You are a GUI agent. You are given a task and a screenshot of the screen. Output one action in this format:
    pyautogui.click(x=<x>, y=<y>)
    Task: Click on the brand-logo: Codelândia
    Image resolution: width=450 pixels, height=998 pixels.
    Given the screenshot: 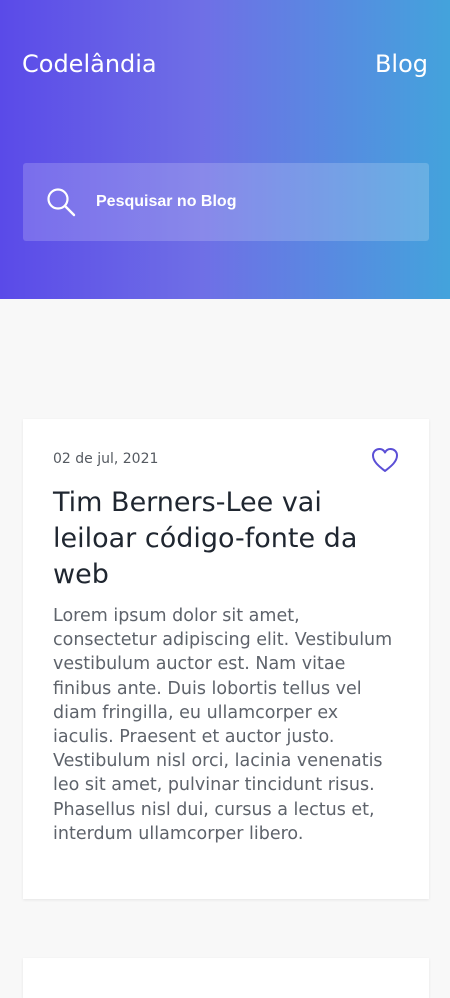 What is the action you would take?
    pyautogui.click(x=89, y=64)
    